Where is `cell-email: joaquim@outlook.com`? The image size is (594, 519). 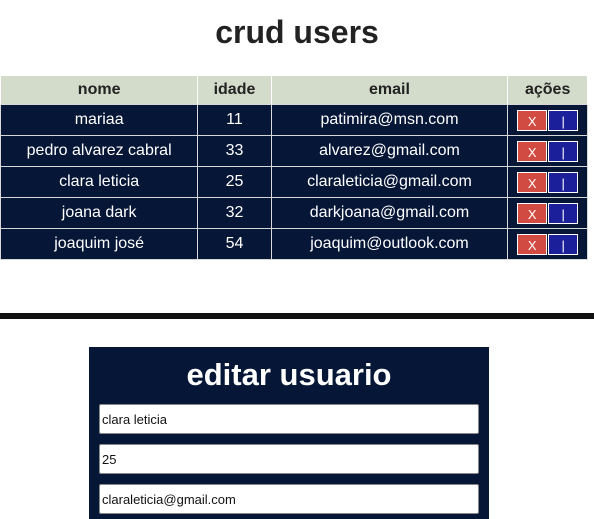
cell-email: joaquim@outlook.com is located at coordinates (389, 244).